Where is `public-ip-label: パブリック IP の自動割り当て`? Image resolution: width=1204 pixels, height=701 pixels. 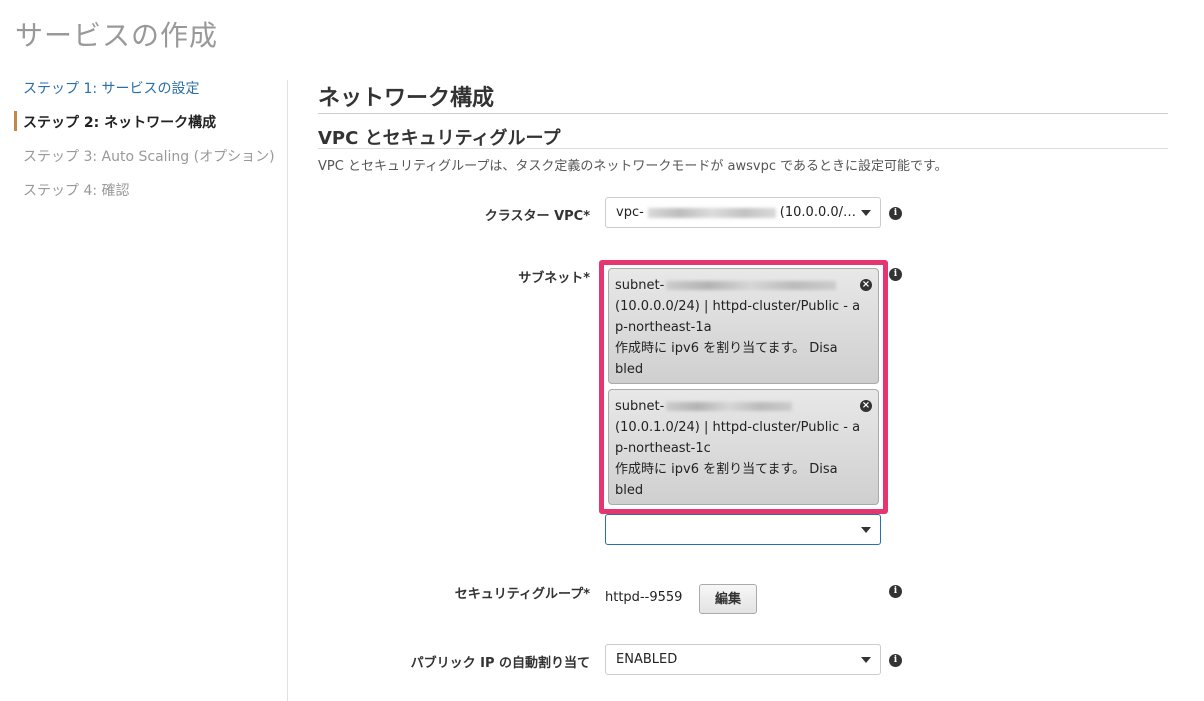 public-ip-label: パブリック IP の自動割り当て is located at coordinates (500, 663).